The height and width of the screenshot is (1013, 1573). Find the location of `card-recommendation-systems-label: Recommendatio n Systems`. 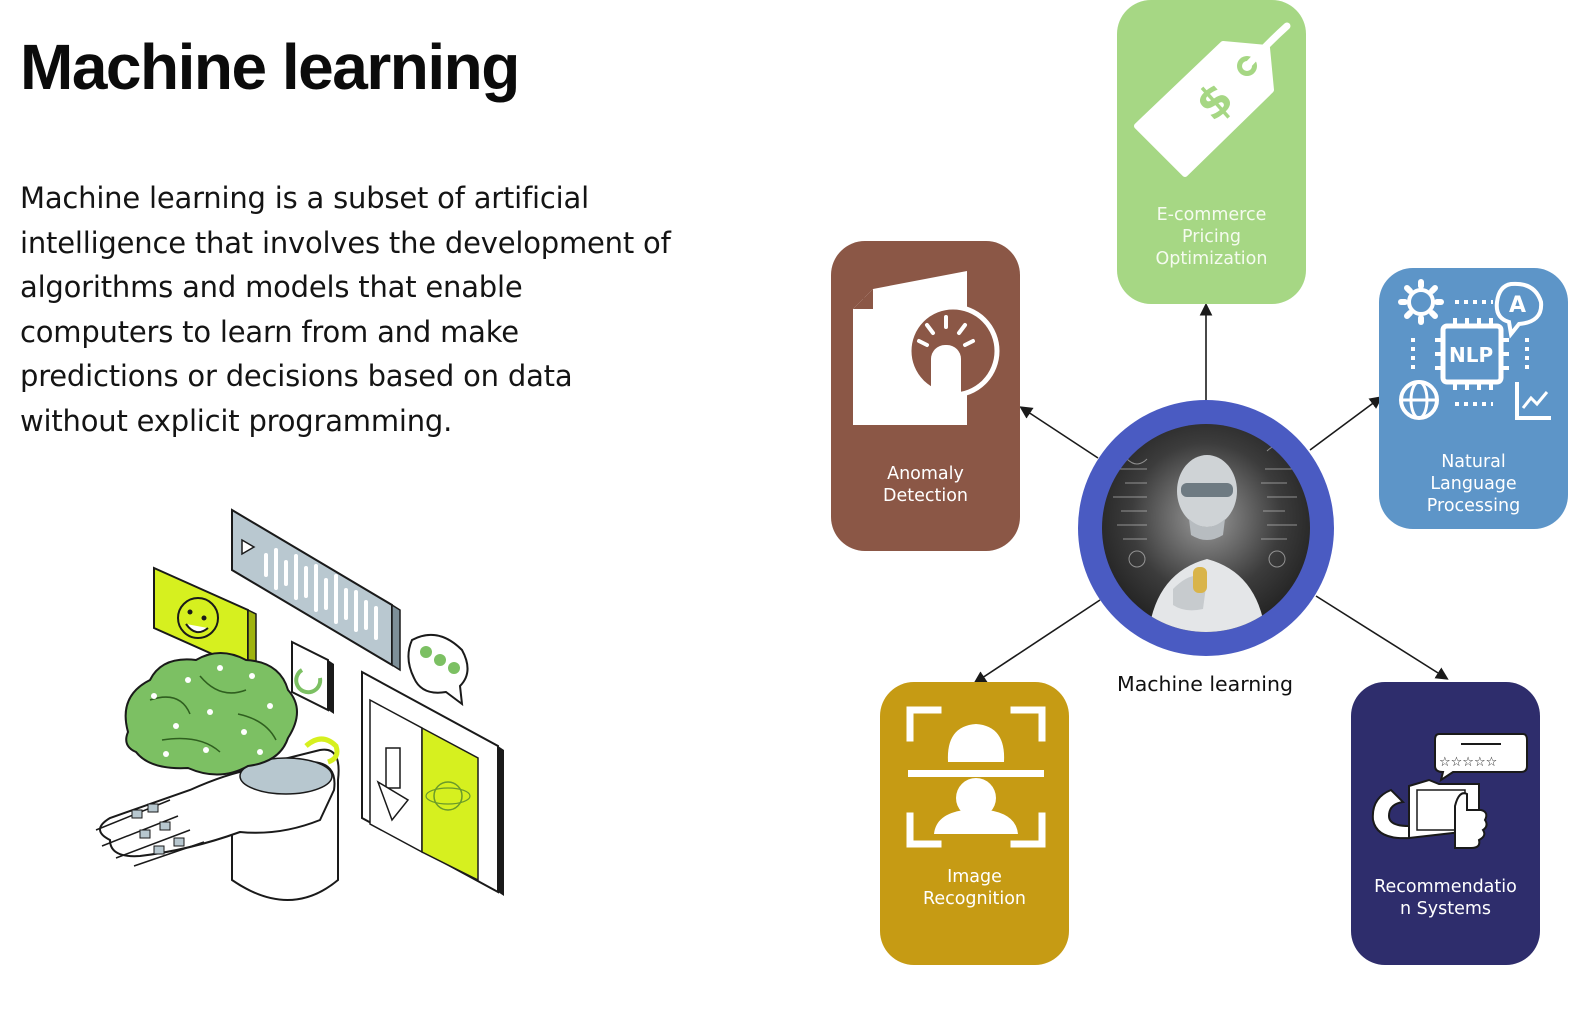

card-recommendation-systems-label: Recommendatio n Systems is located at coordinates (1445, 898).